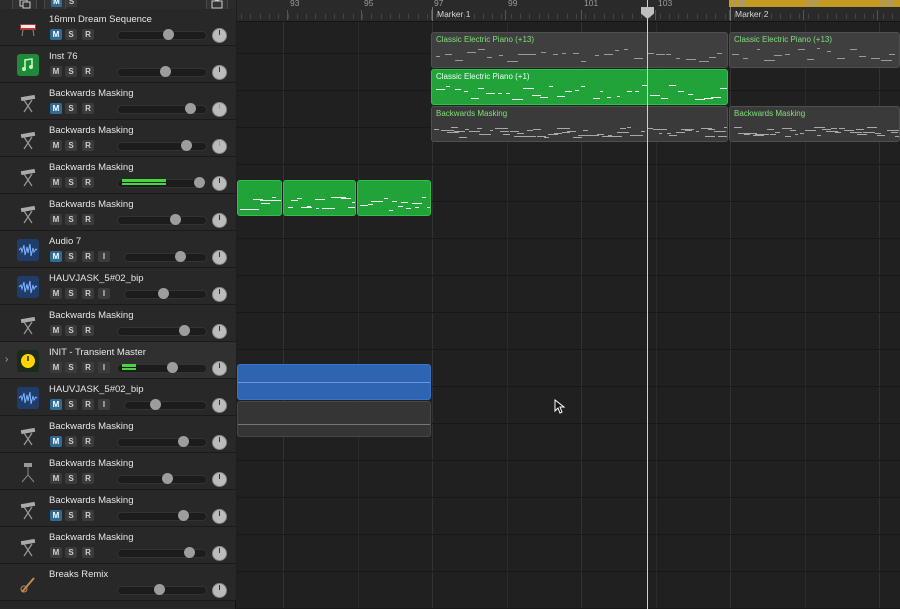 This screenshot has width=900, height=609. What do you see at coordinates (814, 50) in the screenshot?
I see `region-classic-electric-piano-2: Classic Electric Piano (+13)` at bounding box center [814, 50].